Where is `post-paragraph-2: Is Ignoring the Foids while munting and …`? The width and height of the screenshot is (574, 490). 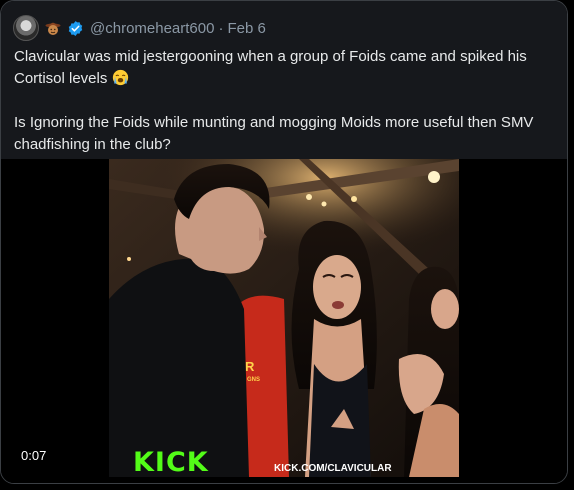
post-paragraph-2: Is Ignoring the Foids while munting and … is located at coordinates (274, 133).